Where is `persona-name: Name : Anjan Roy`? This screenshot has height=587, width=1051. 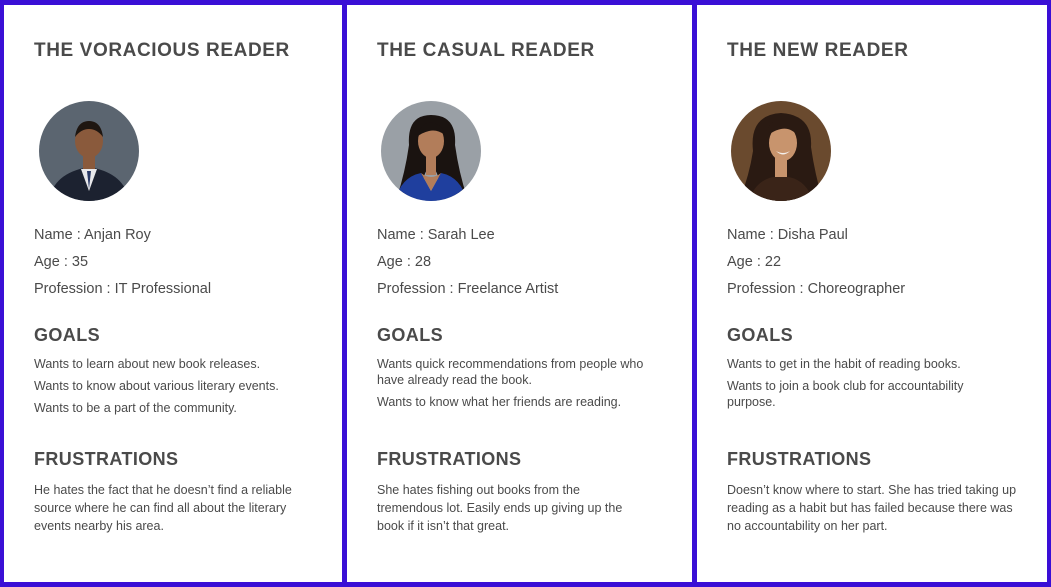 persona-name: Name : Anjan Roy is located at coordinates (92, 235).